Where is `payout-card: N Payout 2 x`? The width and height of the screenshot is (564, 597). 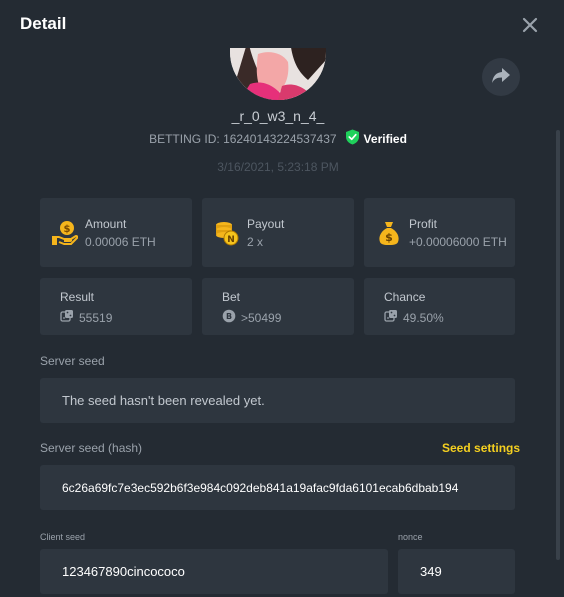 payout-card: N Payout 2 x is located at coordinates (278, 232).